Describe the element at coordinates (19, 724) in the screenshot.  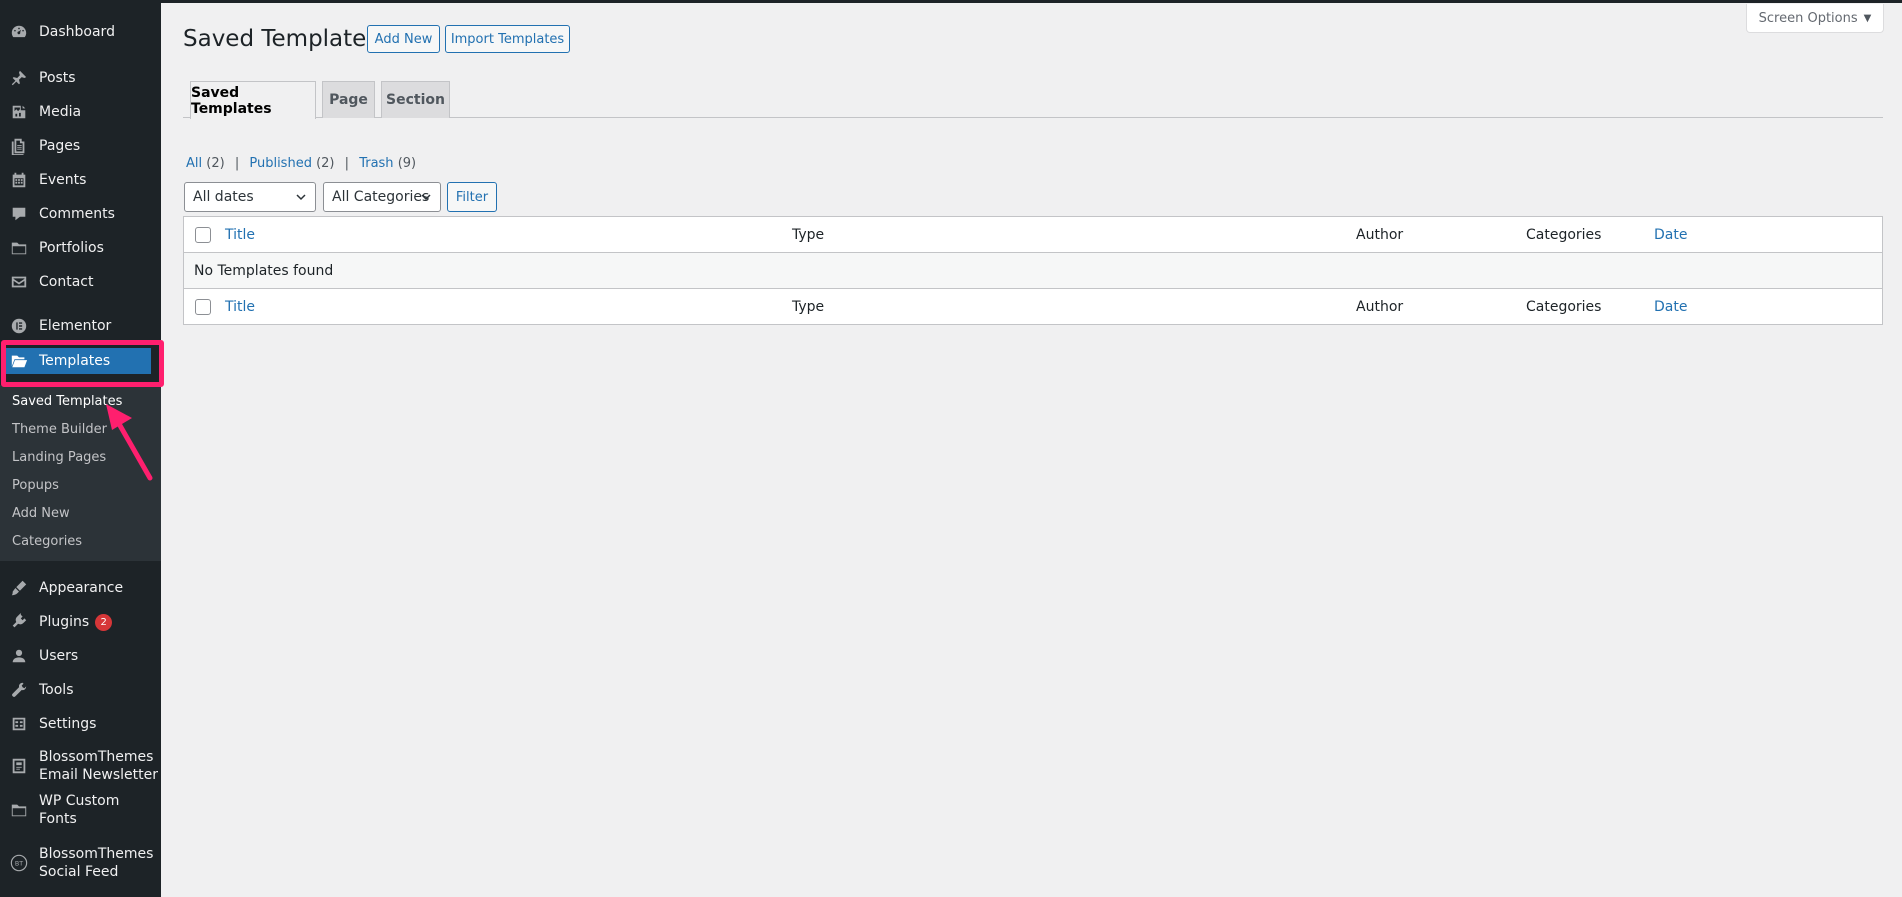
I see `settings-icon` at that location.